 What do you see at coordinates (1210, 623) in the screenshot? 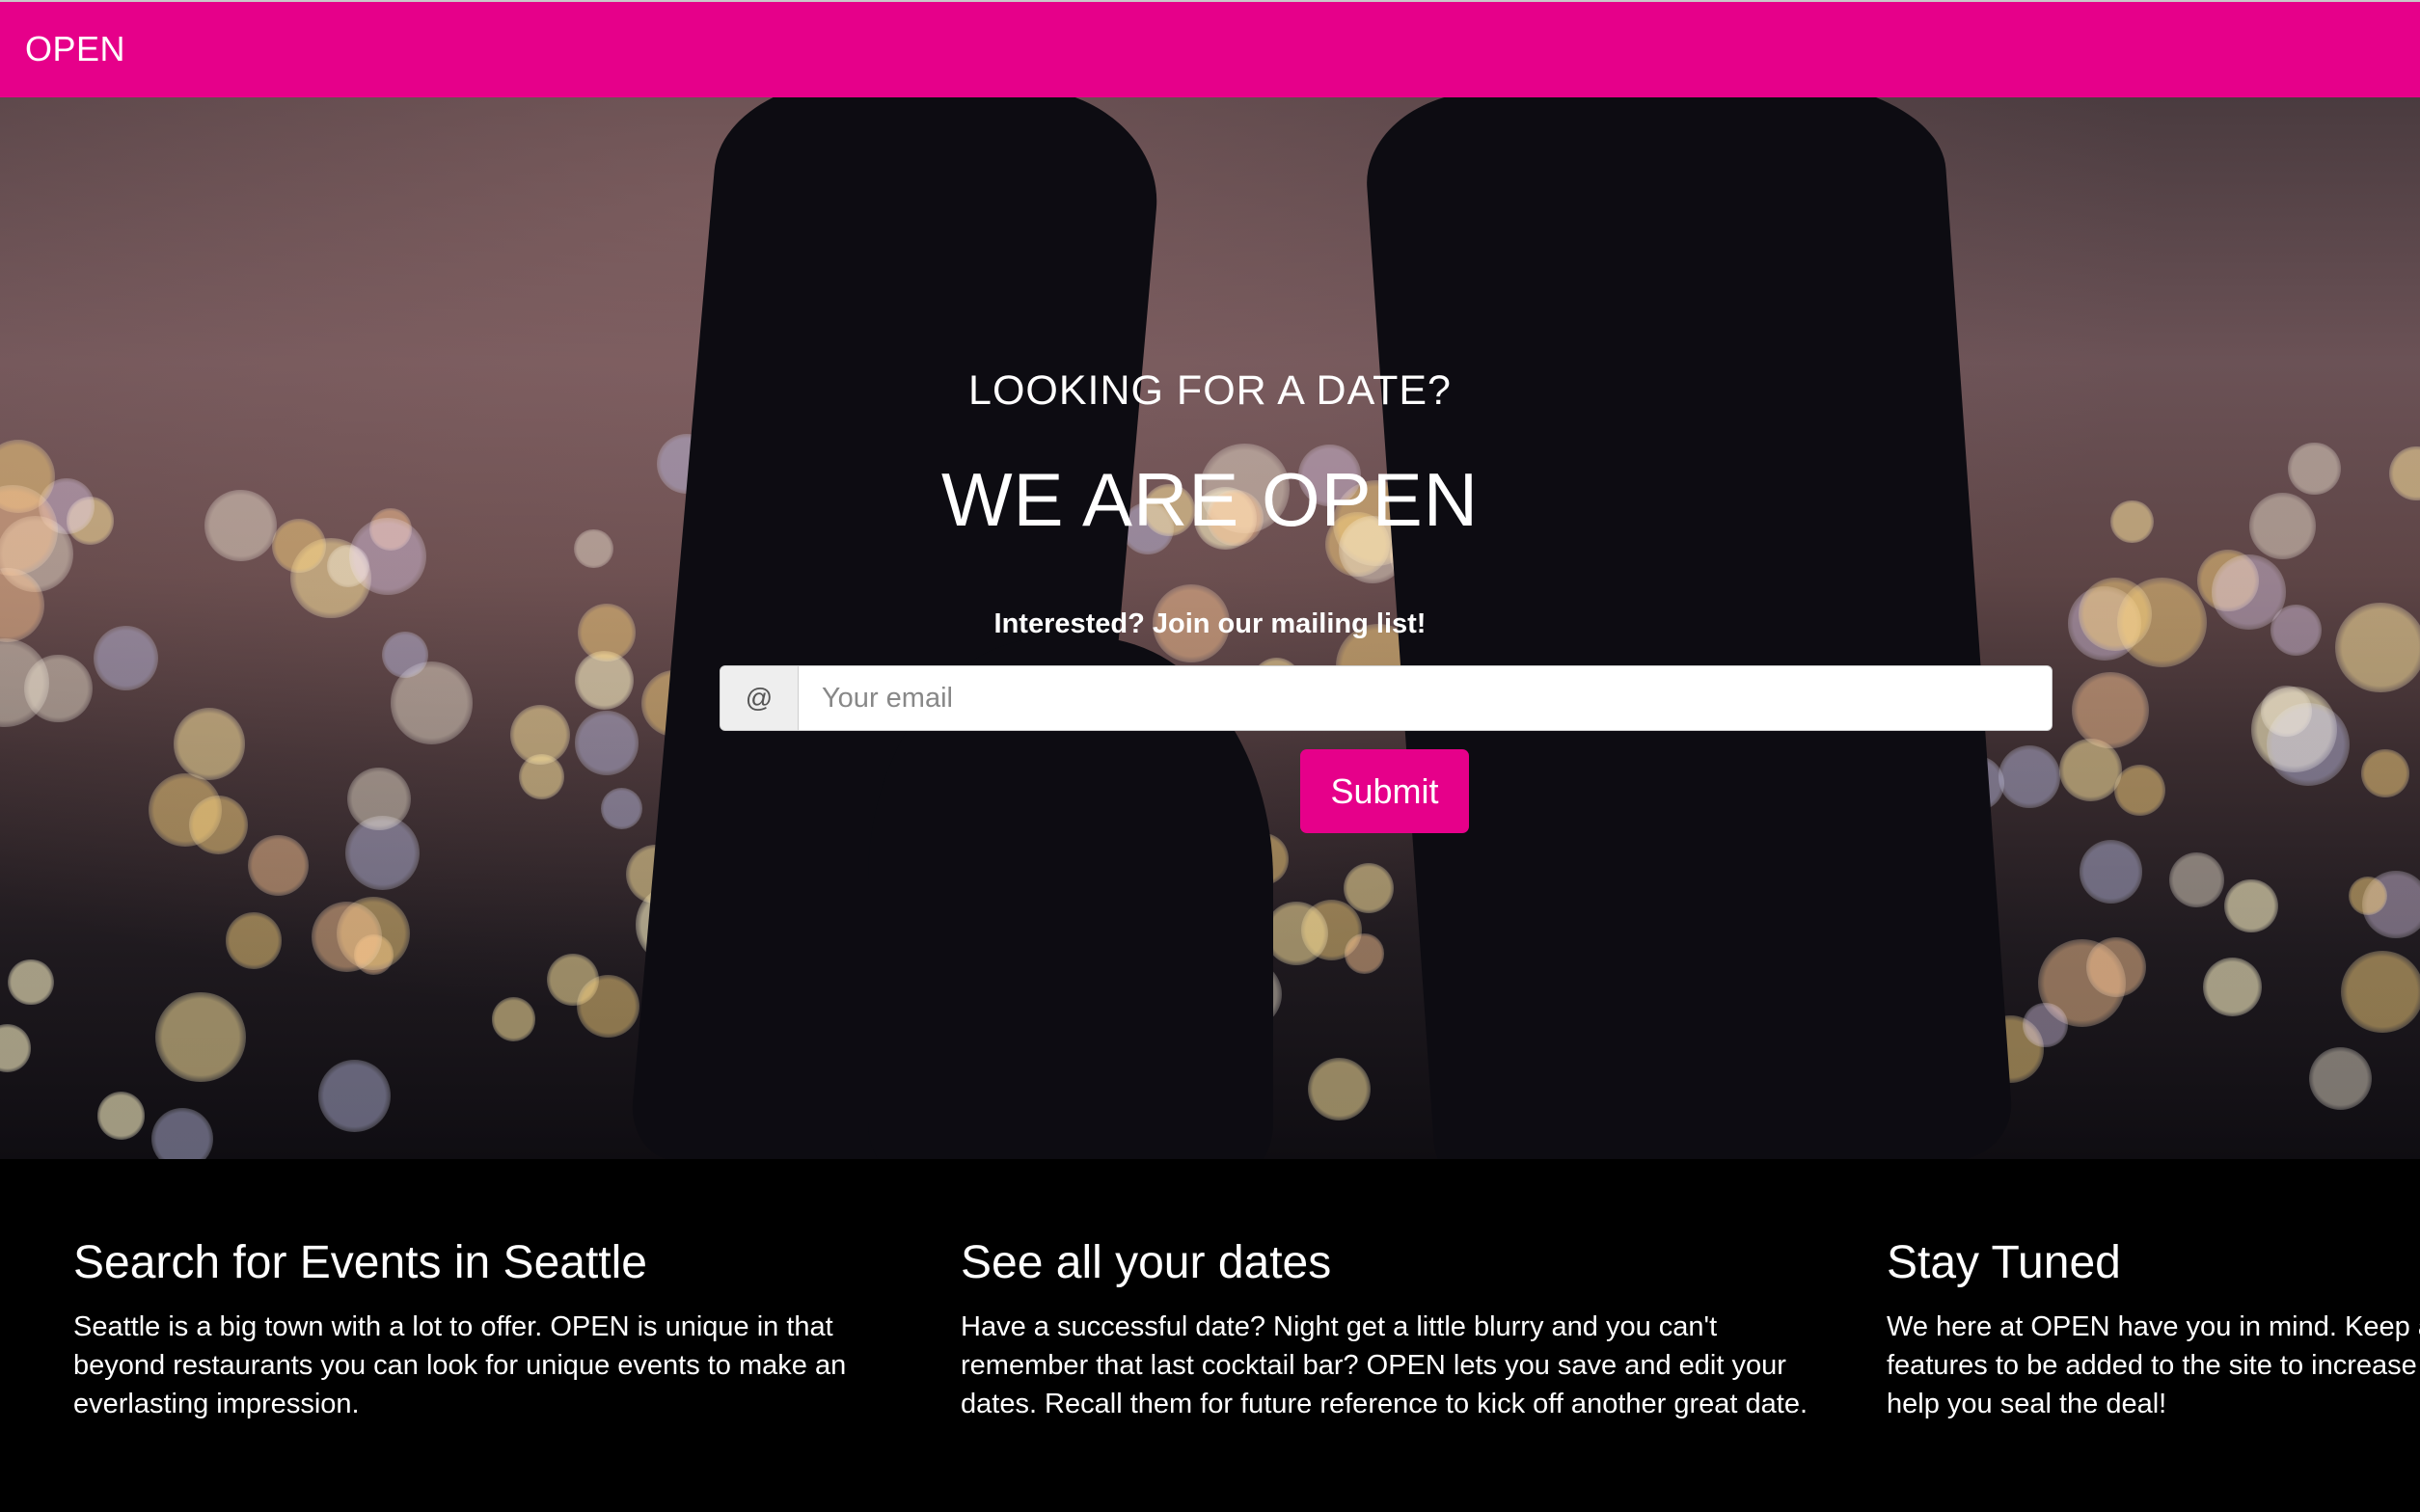
I see `mailing-list-label: Interested? Join our mailing list!` at bounding box center [1210, 623].